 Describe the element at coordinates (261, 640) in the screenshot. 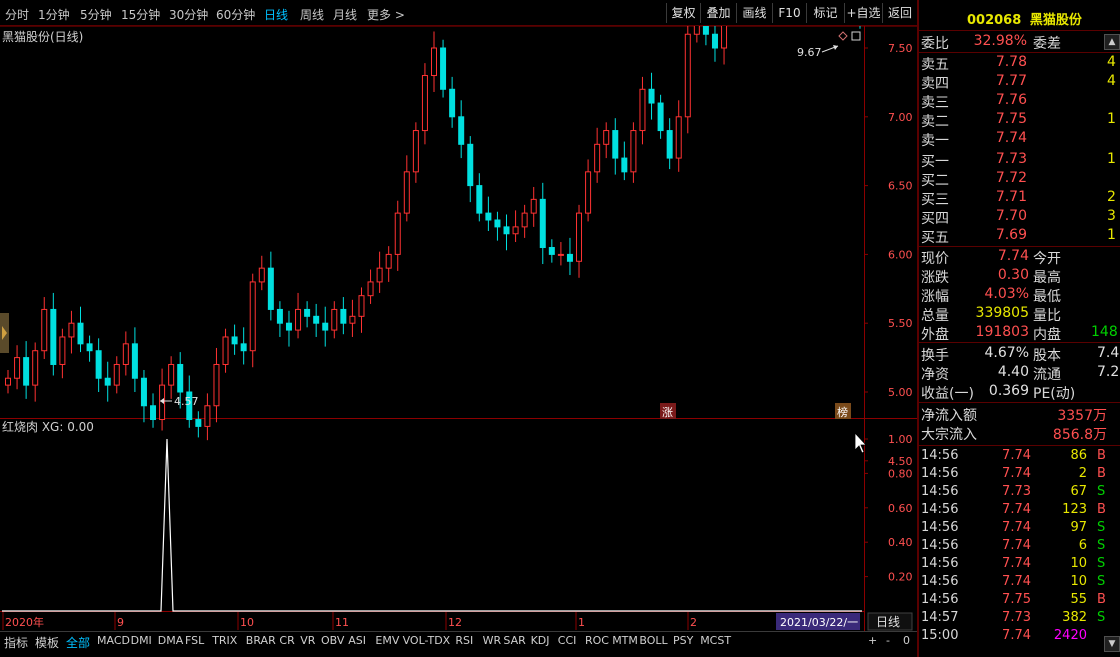

I see `indicator-tab-brar: BRAR` at that location.